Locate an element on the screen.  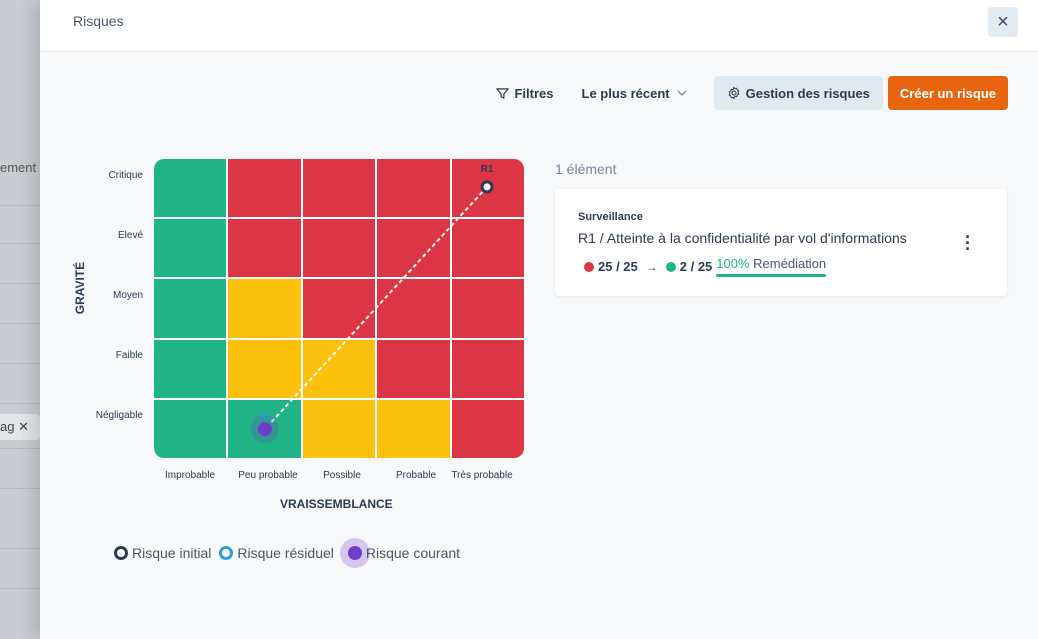
gear-icon is located at coordinates (733, 93).